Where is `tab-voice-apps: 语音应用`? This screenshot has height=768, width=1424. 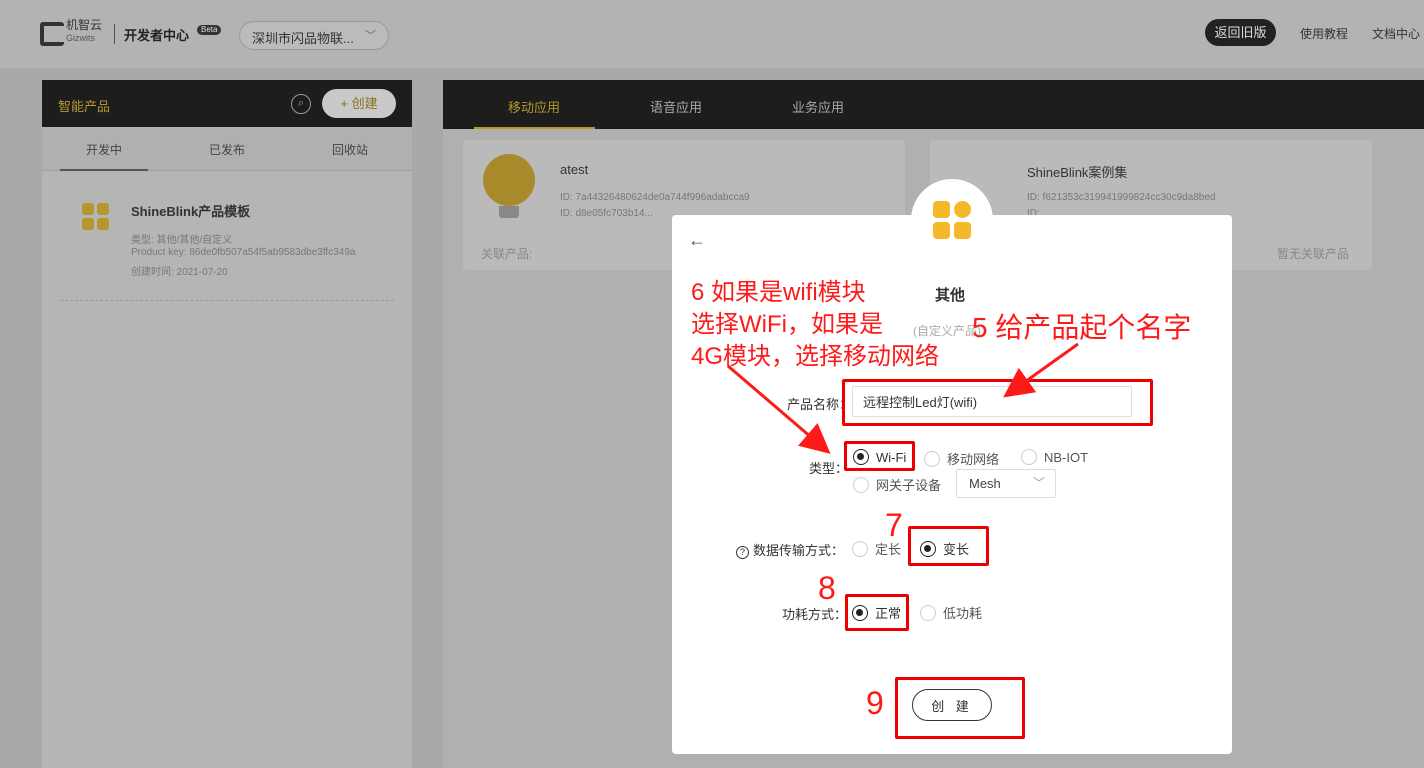 tab-voice-apps: 语音应用 is located at coordinates (676, 106).